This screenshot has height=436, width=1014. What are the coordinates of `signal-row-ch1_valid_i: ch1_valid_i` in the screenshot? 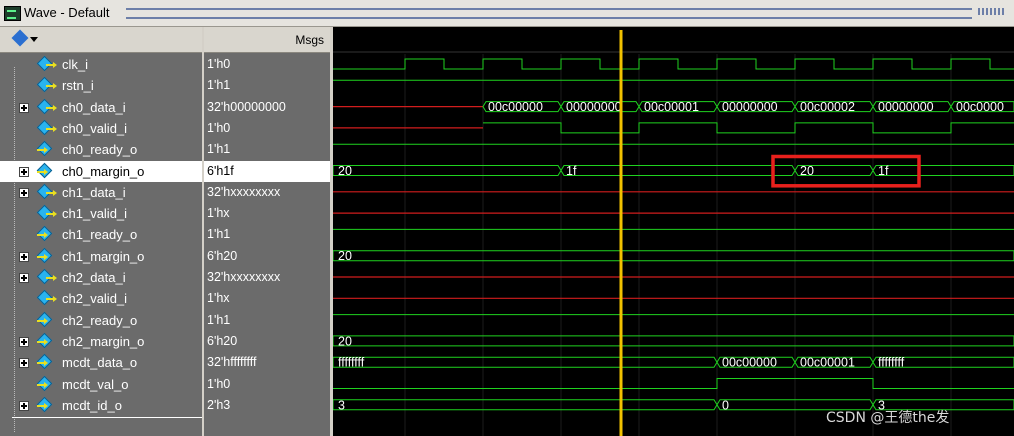 It's located at (101, 213).